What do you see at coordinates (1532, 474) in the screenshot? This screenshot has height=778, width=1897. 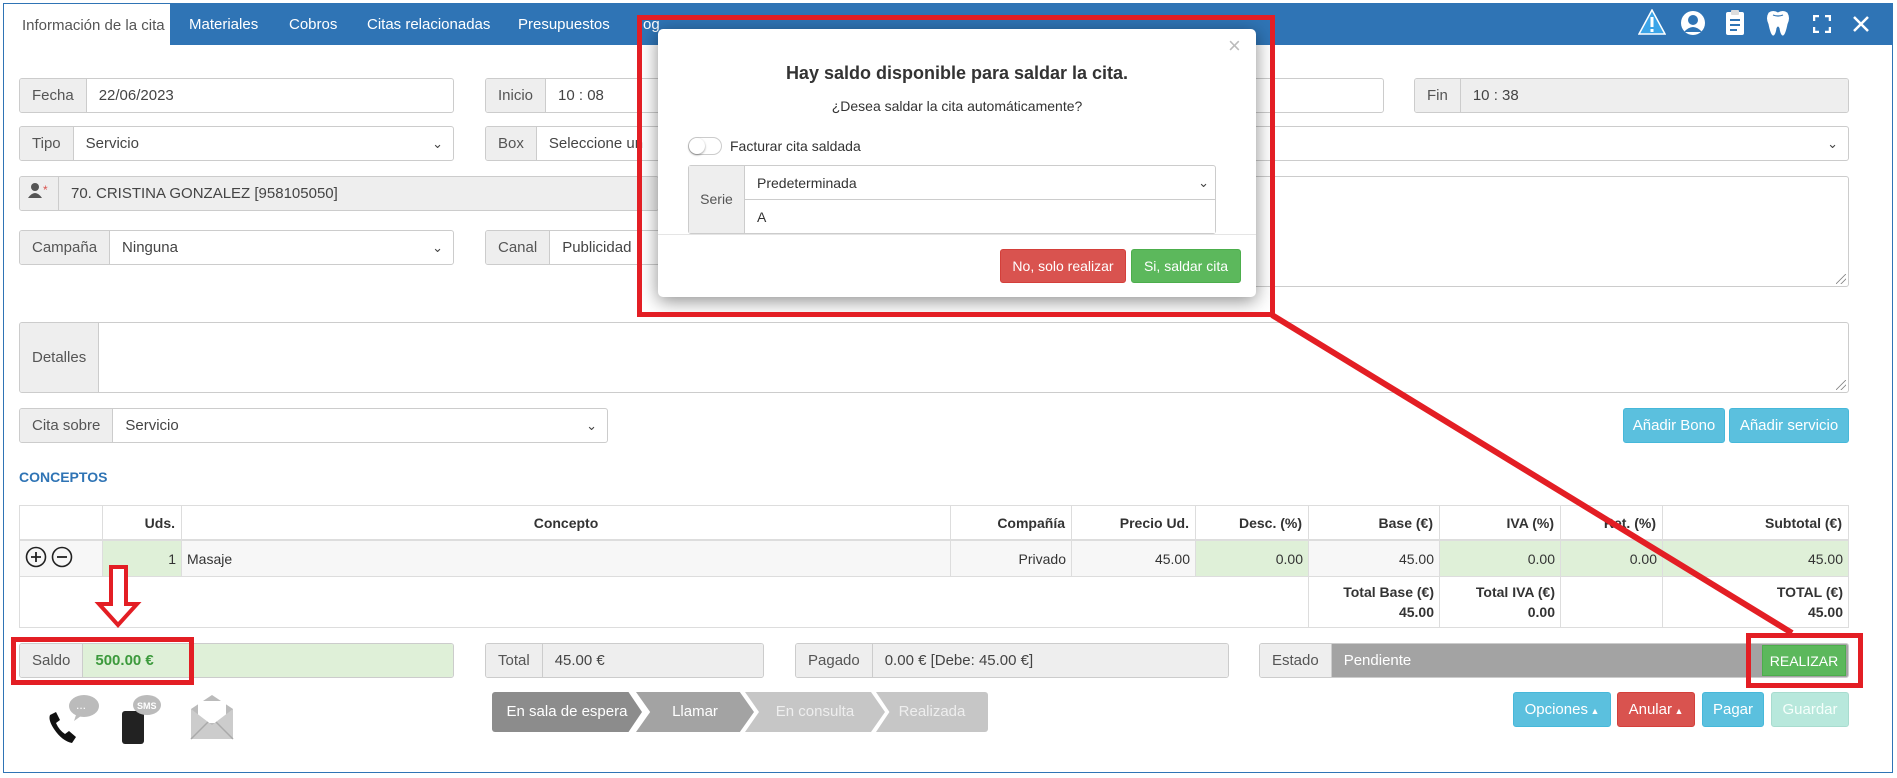 I see `connector-line` at bounding box center [1532, 474].